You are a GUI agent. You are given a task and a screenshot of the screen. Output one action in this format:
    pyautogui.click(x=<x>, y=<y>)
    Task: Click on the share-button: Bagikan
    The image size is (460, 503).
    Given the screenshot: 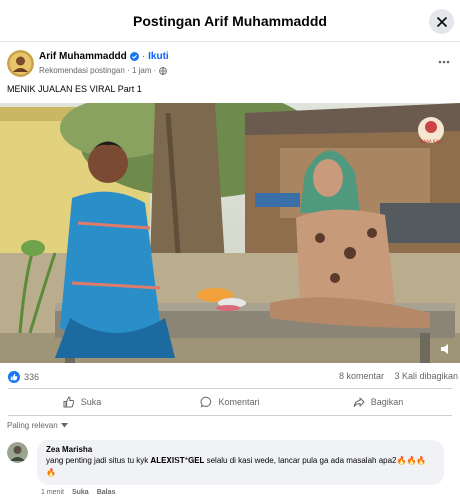 What is the action you would take?
    pyautogui.click(x=378, y=402)
    